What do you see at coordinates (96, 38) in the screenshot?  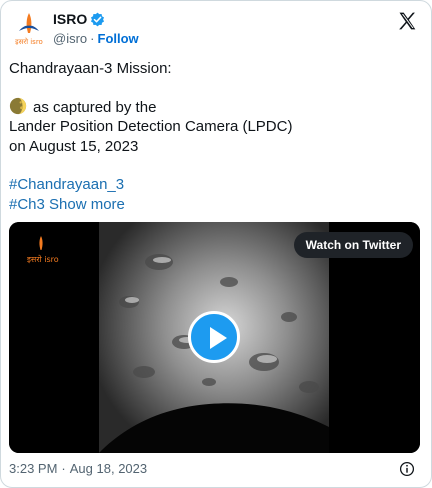 I see `author-meta: @isro · Follow` at bounding box center [96, 38].